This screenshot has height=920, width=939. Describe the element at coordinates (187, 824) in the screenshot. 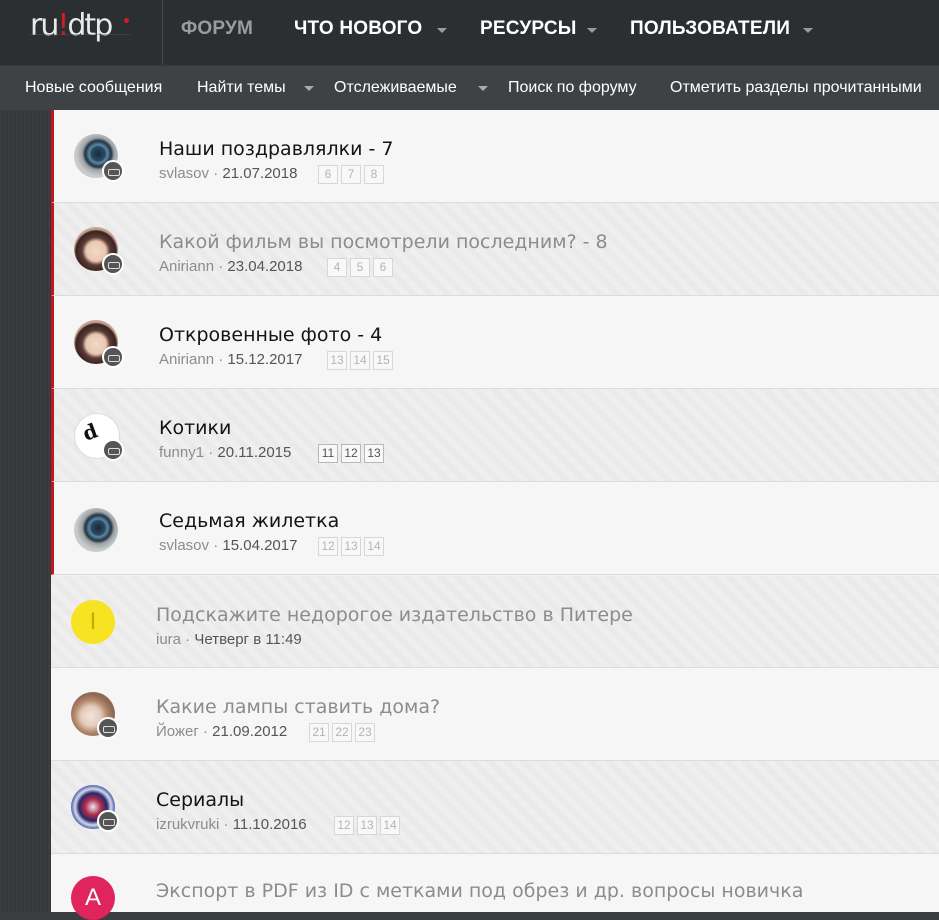

I see `thread-author: izrukvruki` at that location.